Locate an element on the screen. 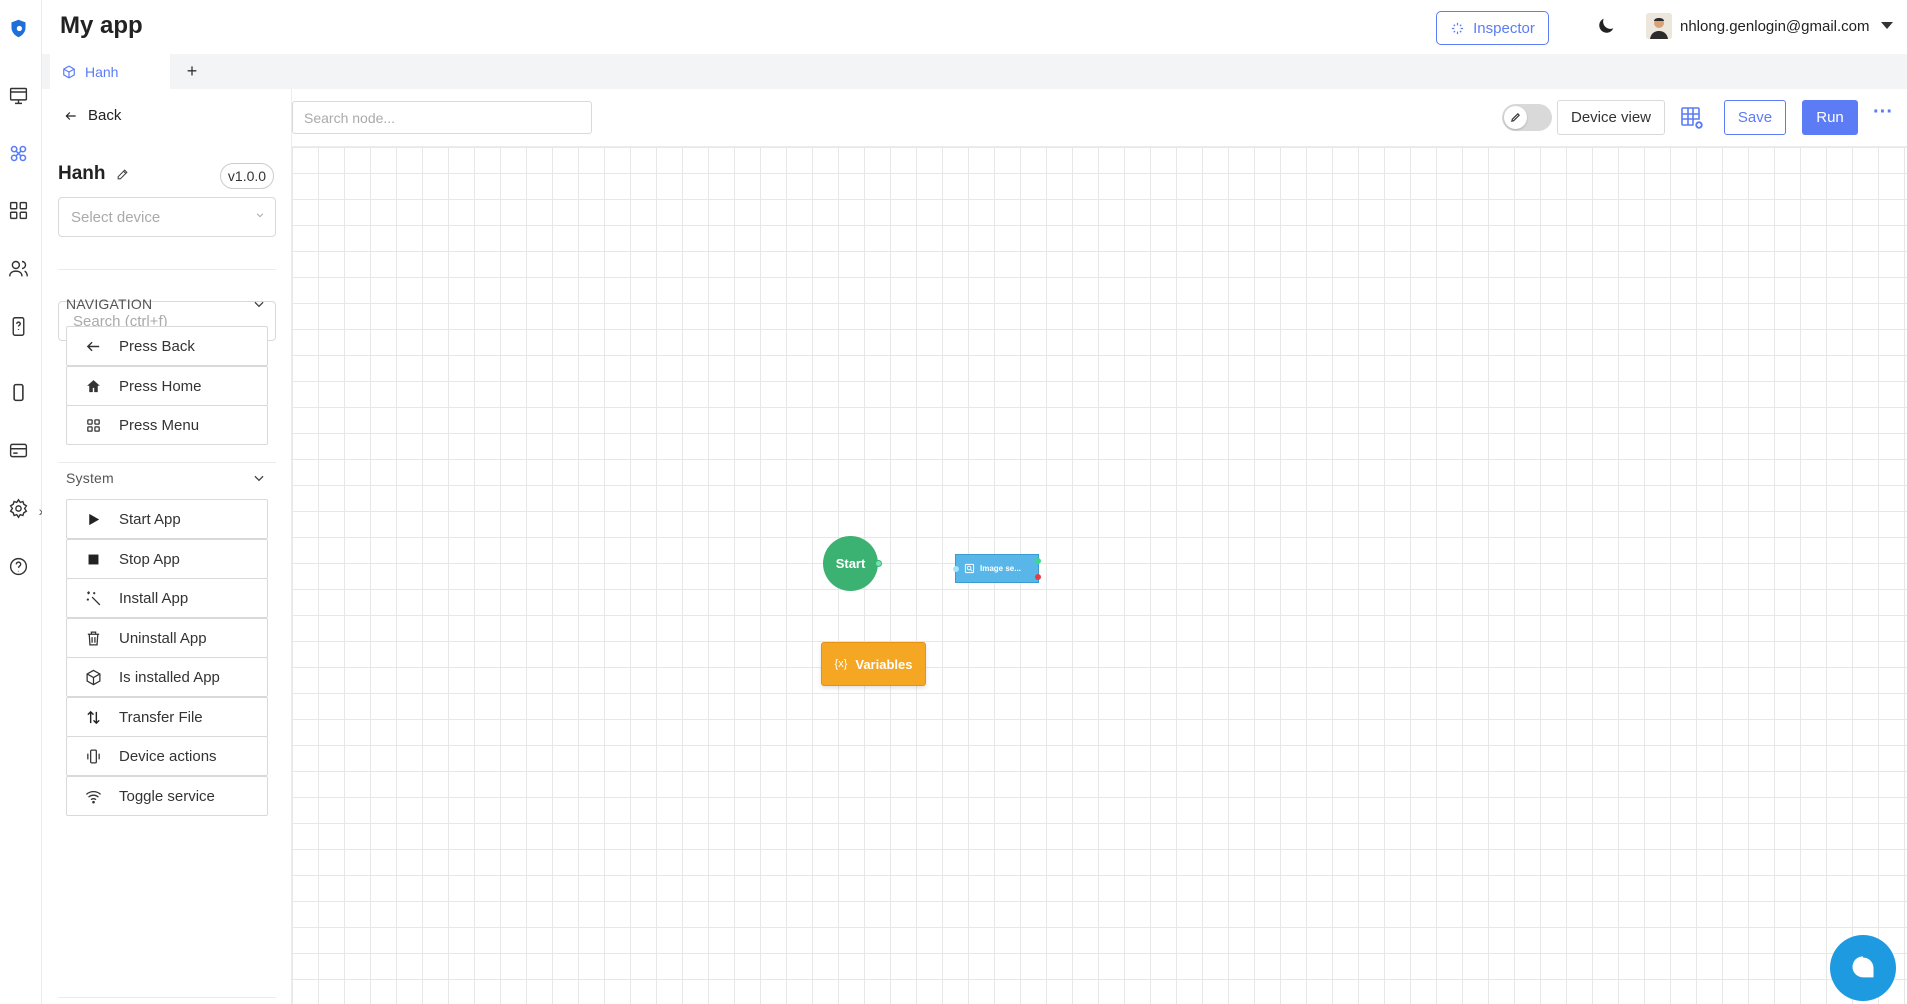 Image resolution: width=1907 pixels, height=1004 pixels. chat-support-button is located at coordinates (1863, 968).